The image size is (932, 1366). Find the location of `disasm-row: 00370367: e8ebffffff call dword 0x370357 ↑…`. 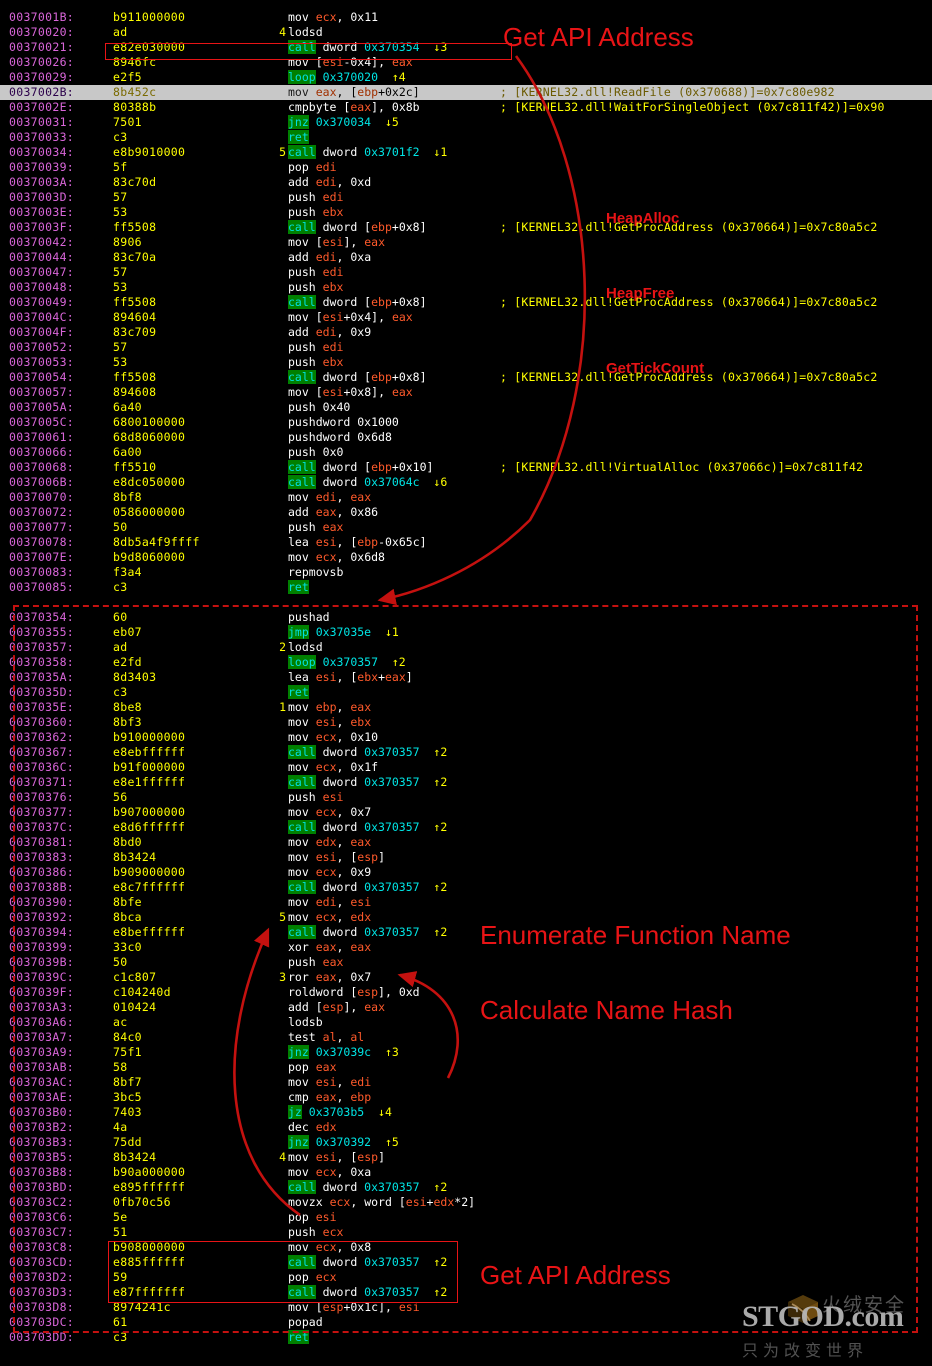

disasm-row: 00370367: e8ebffffff call dword 0x370357 ↑… is located at coordinates (466, 752).